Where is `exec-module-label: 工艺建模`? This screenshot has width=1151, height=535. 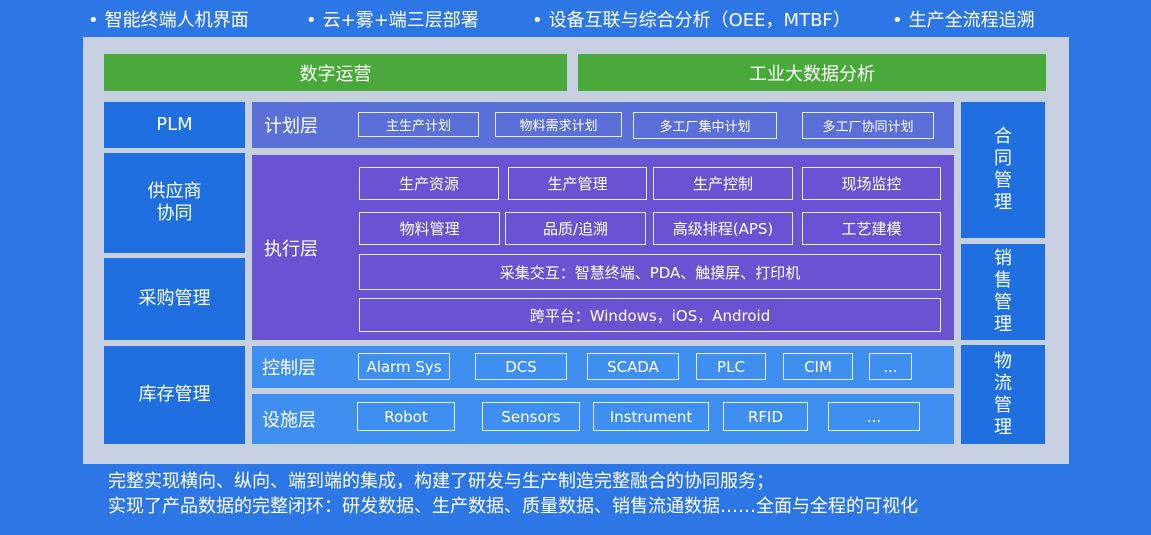
exec-module-label: 工艺建模 is located at coordinates (871, 229).